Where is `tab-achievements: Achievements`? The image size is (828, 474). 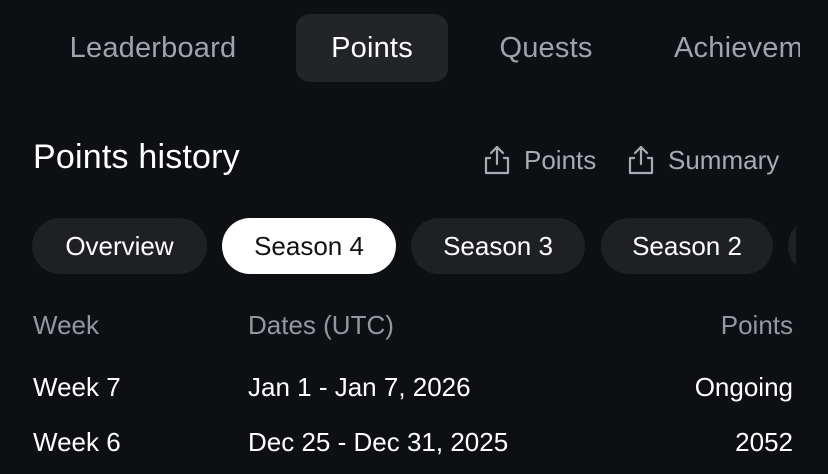 tab-achievements: Achievements is located at coordinates (729, 48).